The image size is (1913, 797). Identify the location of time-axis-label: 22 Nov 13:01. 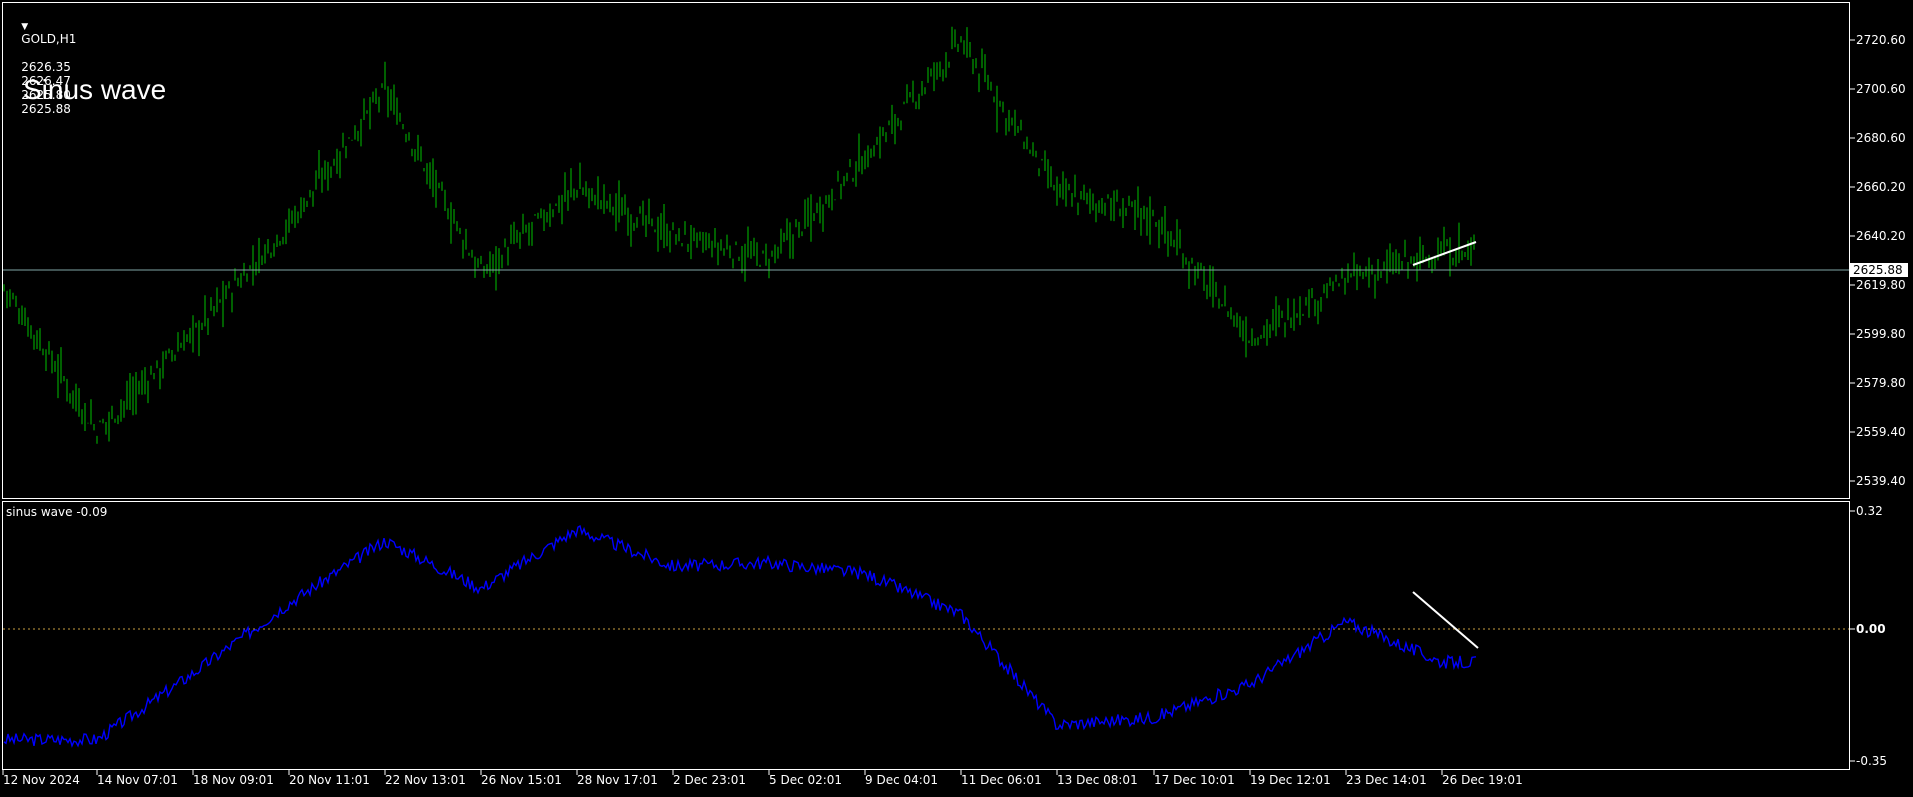
(425, 780).